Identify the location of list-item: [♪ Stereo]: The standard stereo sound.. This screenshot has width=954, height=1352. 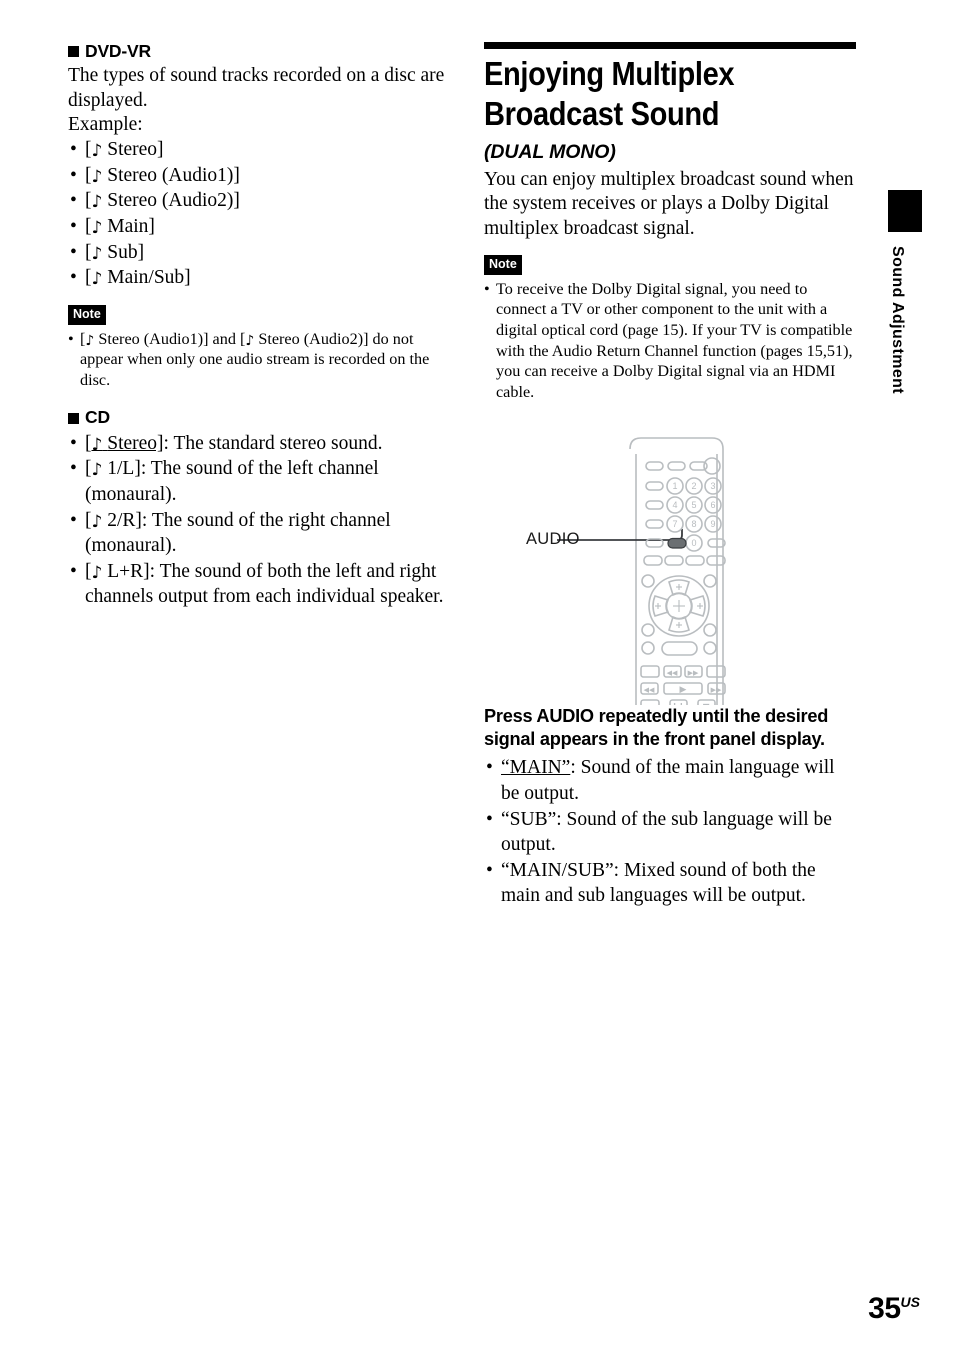
(259, 444).